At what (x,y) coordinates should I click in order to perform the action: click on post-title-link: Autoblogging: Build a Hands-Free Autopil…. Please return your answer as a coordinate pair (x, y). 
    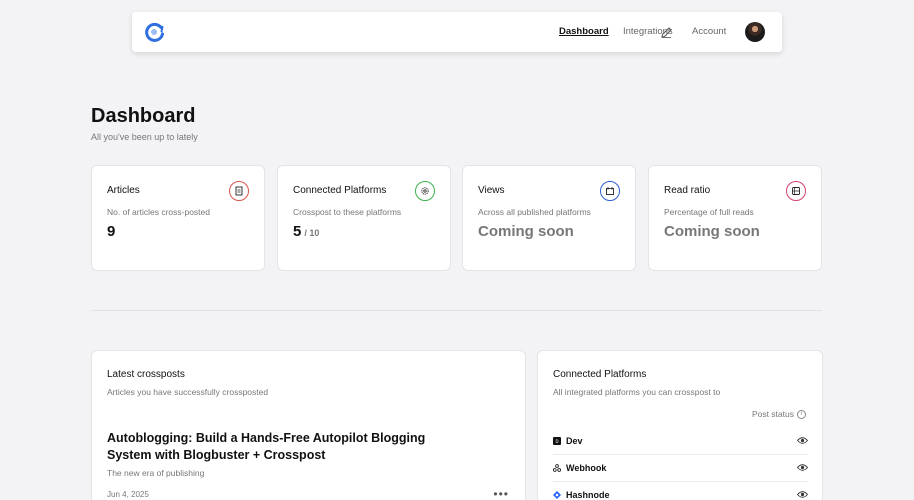
    Looking at the image, I should click on (272, 447).